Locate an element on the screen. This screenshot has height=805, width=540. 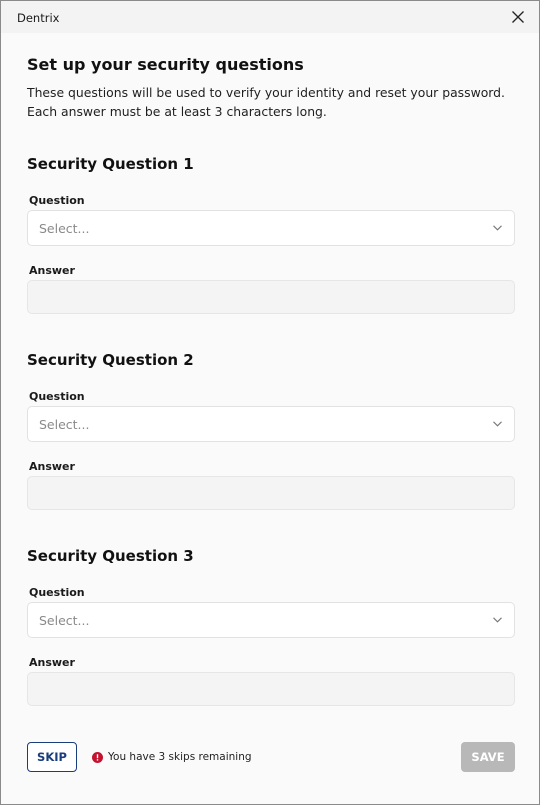
close-icon is located at coordinates (518, 17).